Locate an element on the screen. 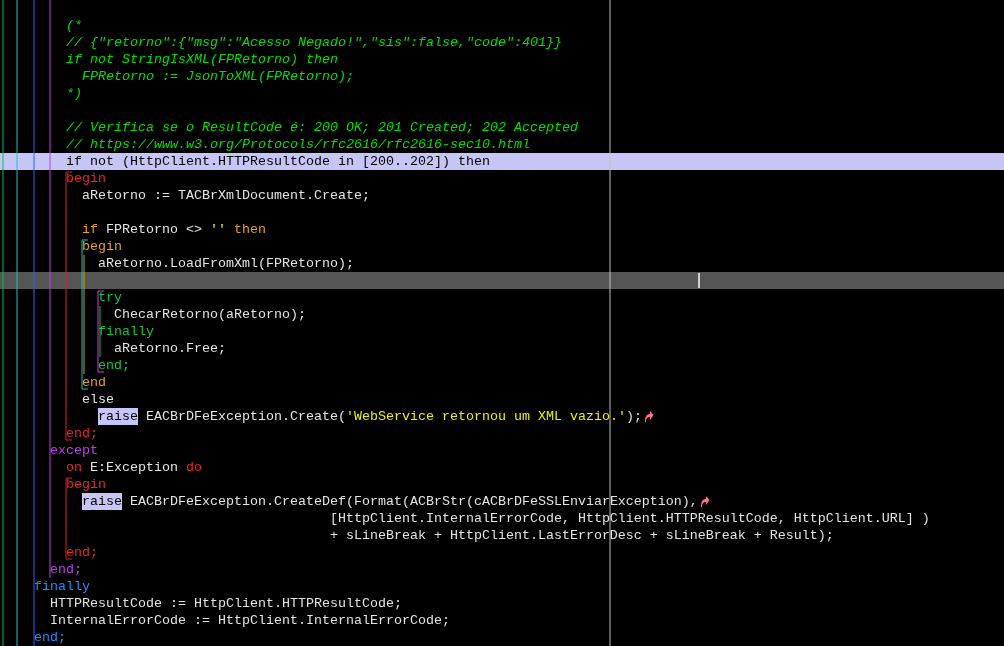 The width and height of the screenshot is (1004, 646). code-text: HTTPResultCode := HttpClient.HTTPResultCode; is located at coordinates (226, 603).